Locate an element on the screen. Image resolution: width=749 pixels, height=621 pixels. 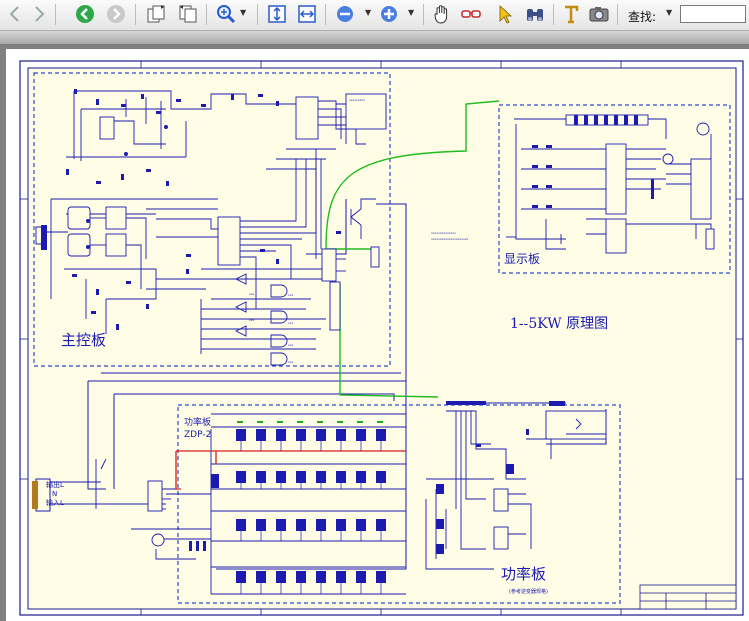
fit-page-icon is located at coordinates (277, 14).